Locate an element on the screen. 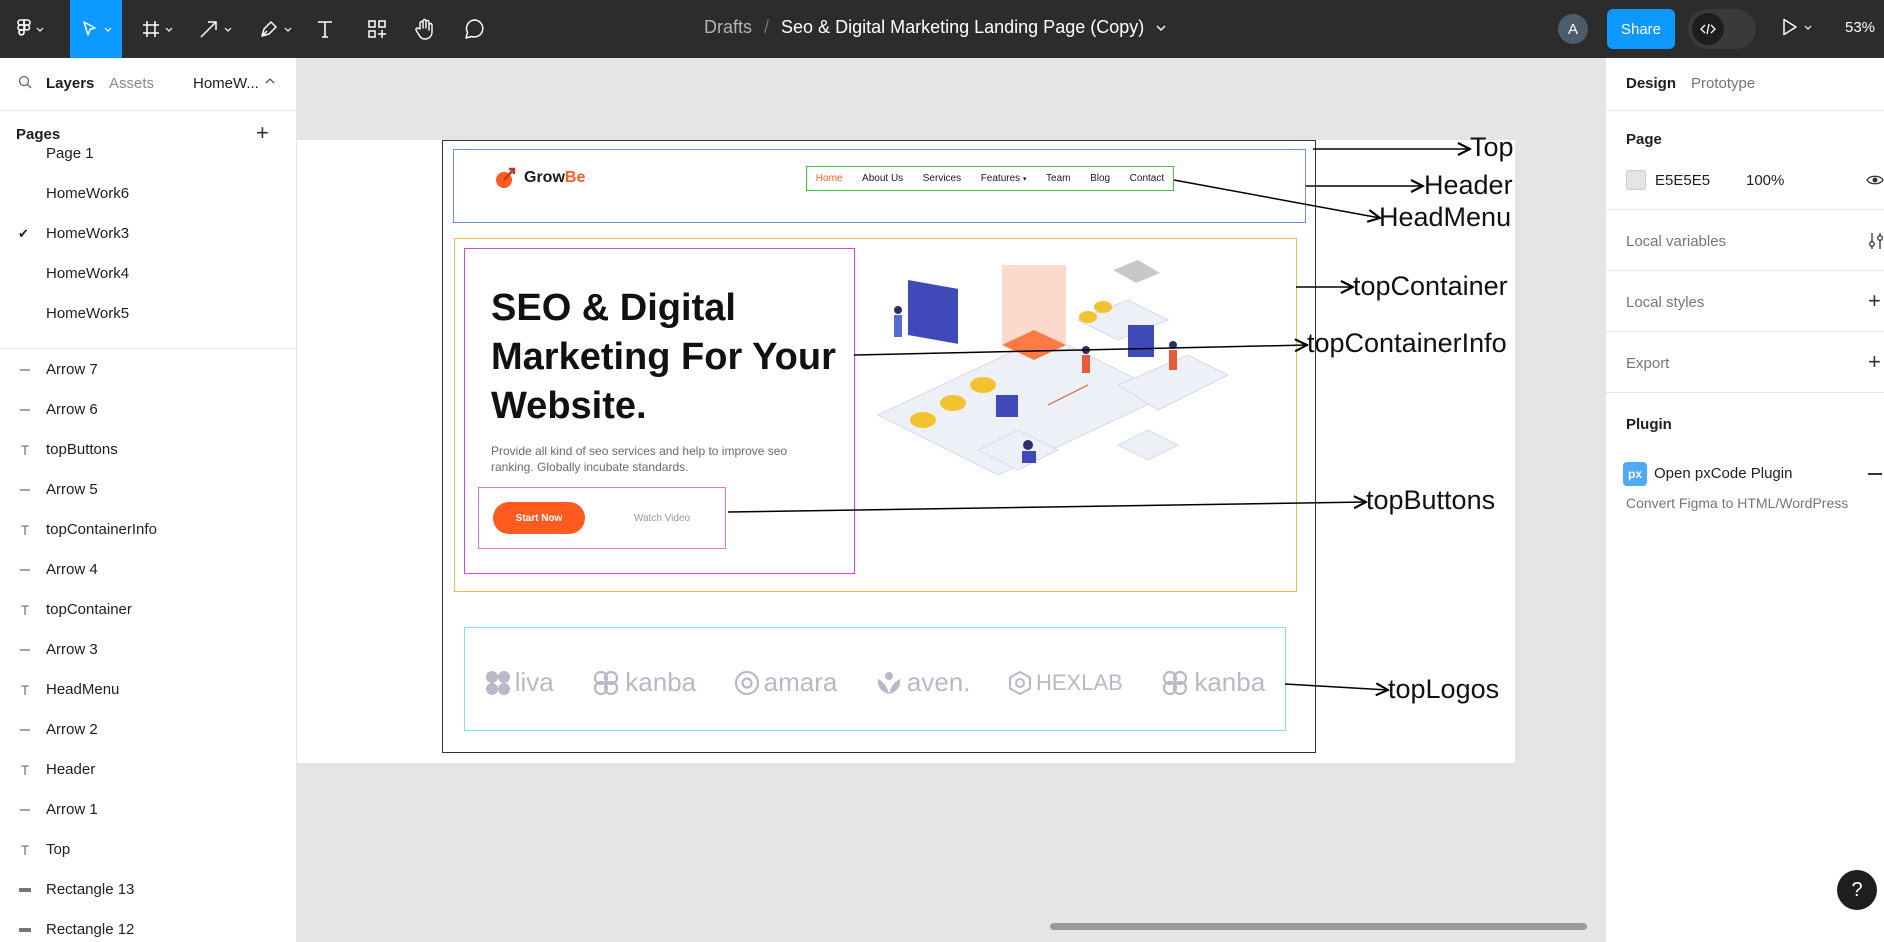 The width and height of the screenshot is (1884, 942). play-icon is located at coordinates (1790, 27).